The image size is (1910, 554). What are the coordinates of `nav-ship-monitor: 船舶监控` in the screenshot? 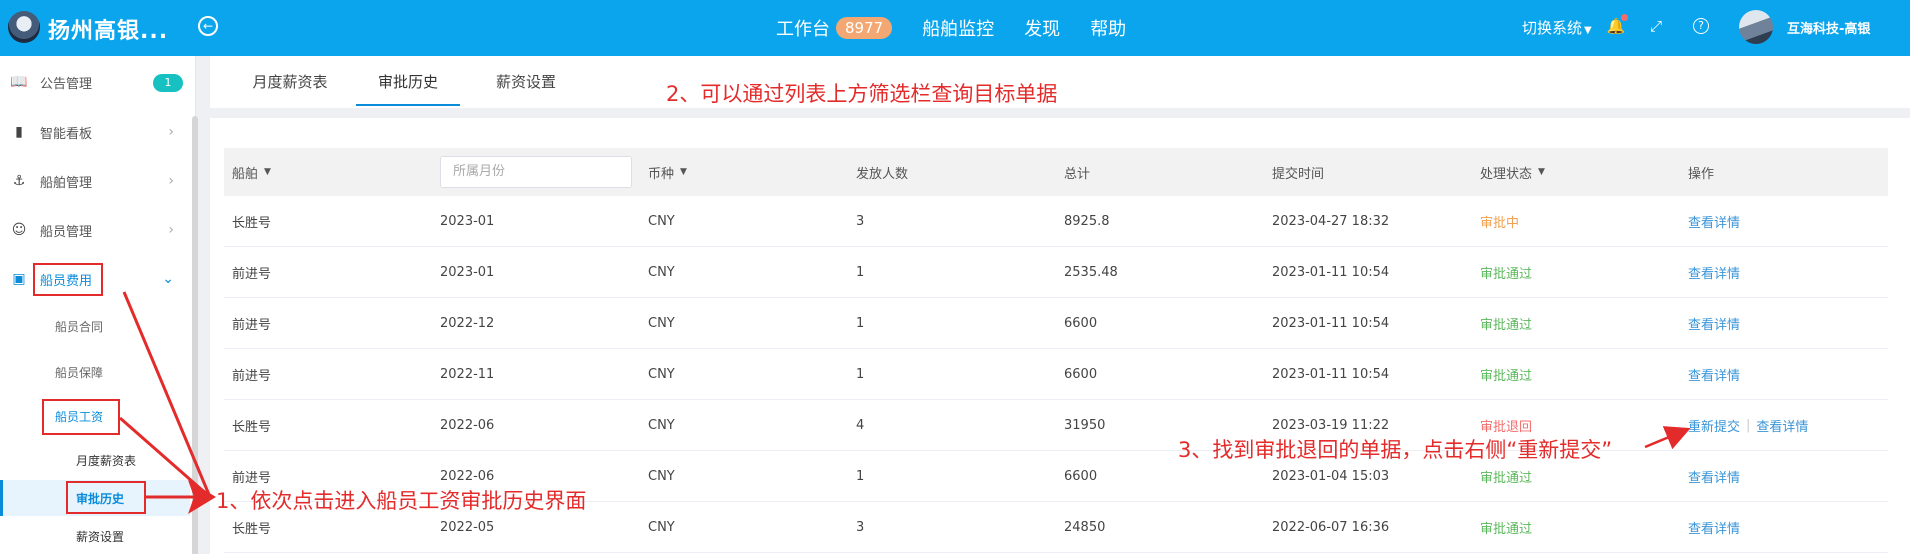 It's located at (958, 28).